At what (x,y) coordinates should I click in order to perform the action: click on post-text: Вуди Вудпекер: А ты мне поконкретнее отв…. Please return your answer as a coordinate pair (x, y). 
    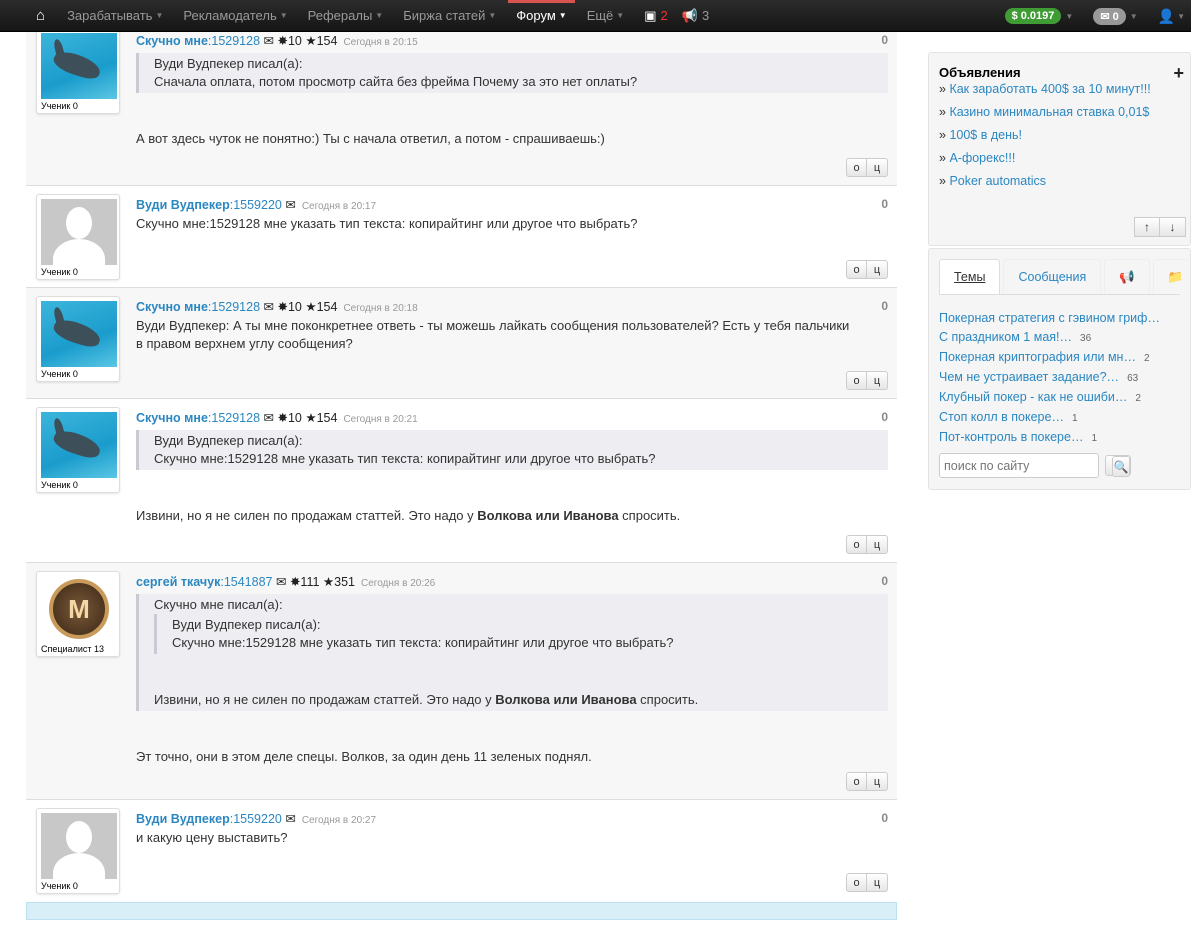
    Looking at the image, I should click on (493, 334).